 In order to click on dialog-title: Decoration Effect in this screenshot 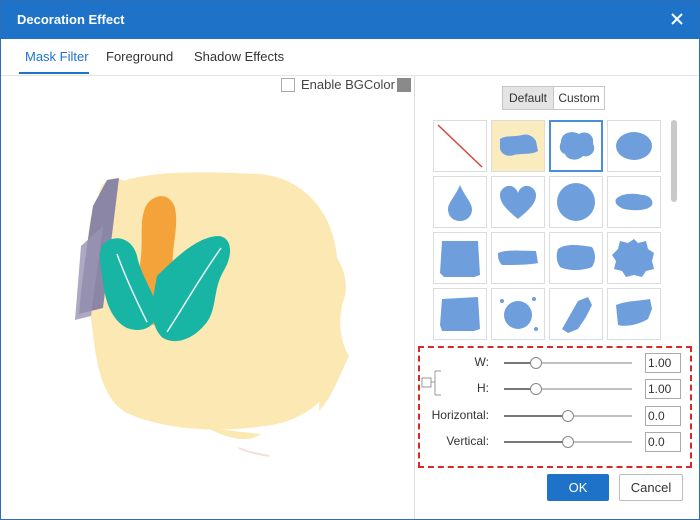, I will do `click(71, 19)`.